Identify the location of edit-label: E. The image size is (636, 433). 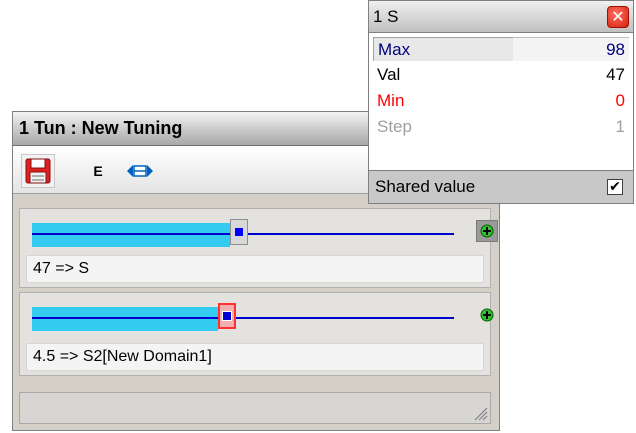
(98, 171).